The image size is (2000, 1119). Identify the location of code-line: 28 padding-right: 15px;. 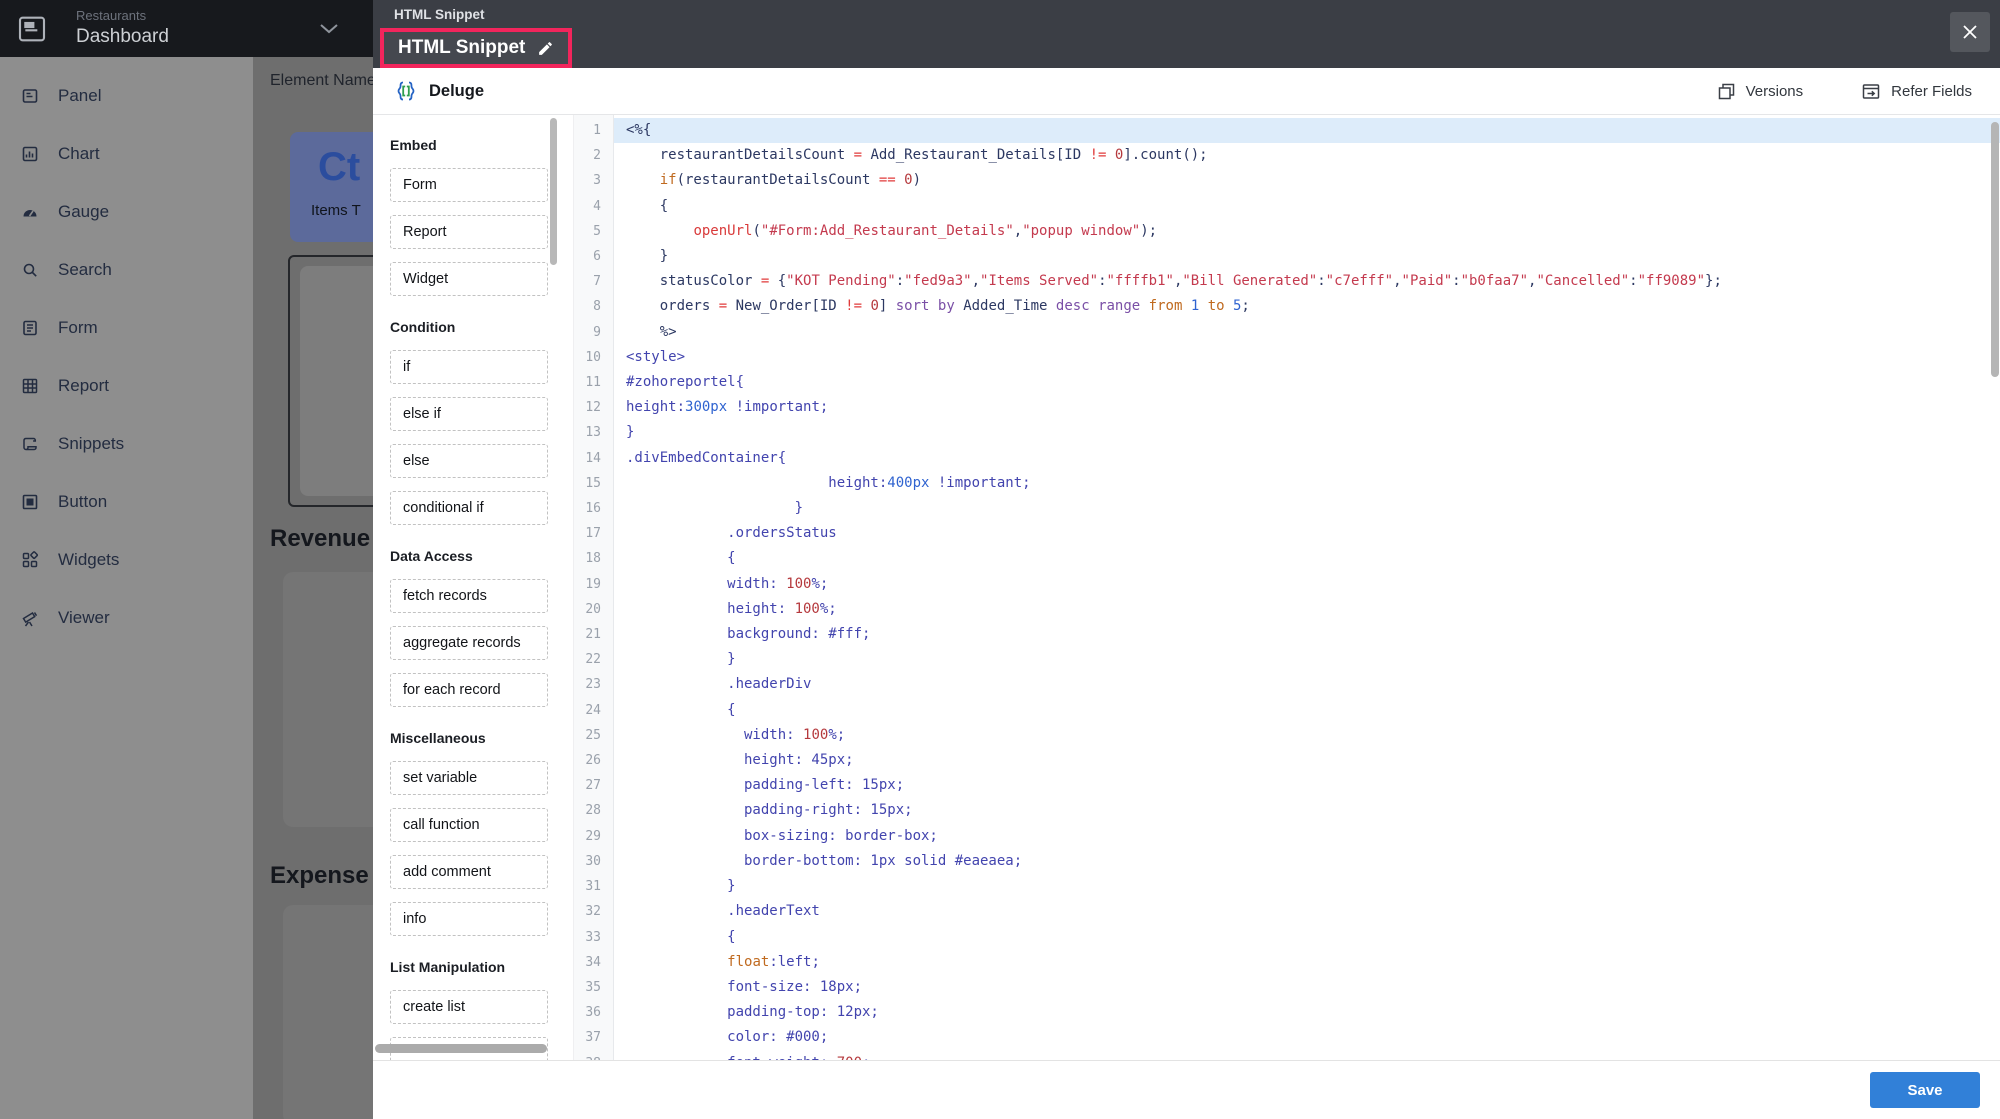
(1286, 810).